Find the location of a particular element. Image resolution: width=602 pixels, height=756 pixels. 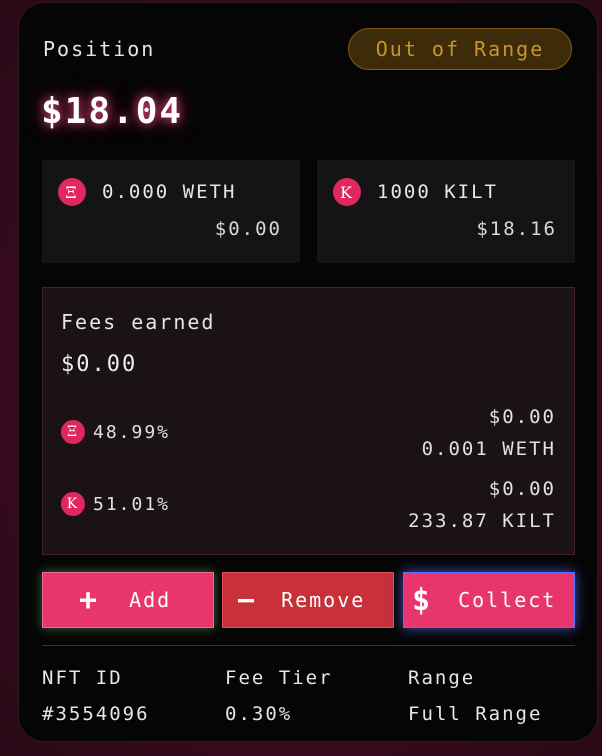

range-value: Full Range is located at coordinates (475, 714).